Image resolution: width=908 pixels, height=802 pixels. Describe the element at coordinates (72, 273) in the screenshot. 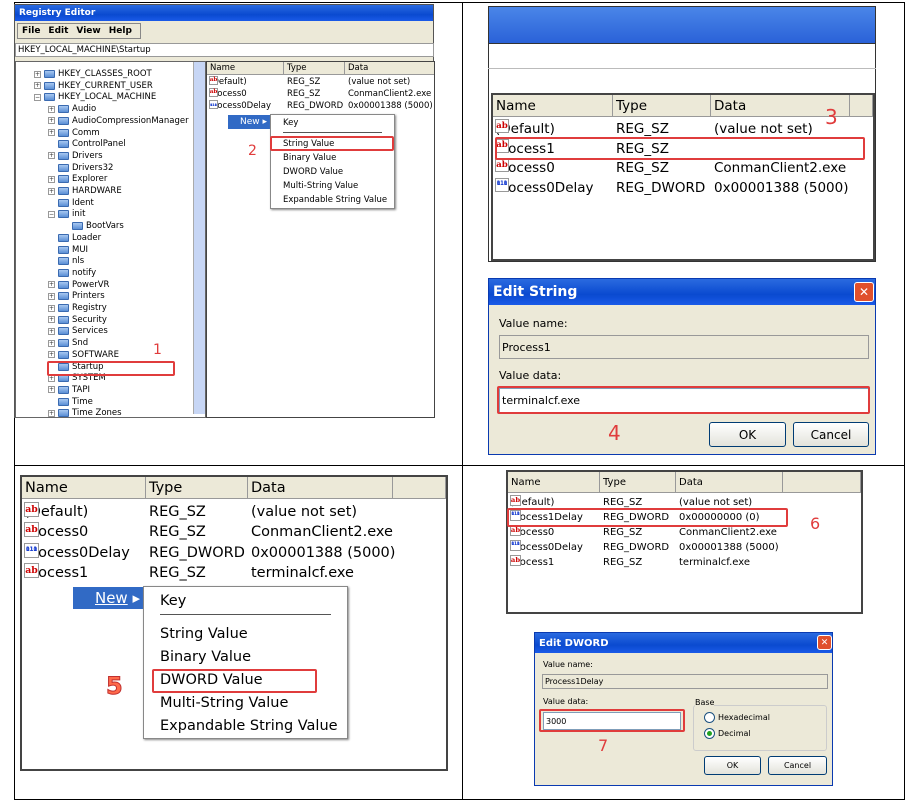

I see `tree-item-notify: notify` at that location.